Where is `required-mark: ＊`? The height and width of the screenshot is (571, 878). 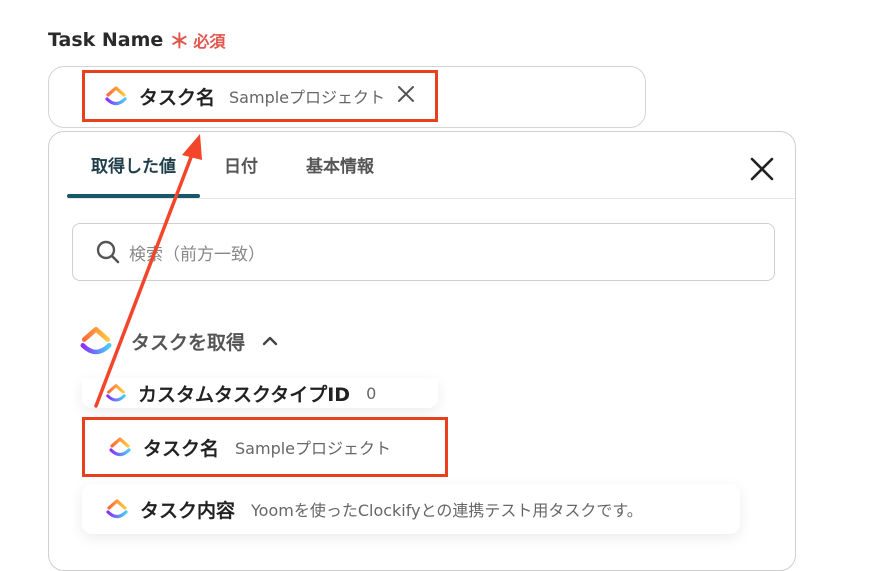 required-mark: ＊ is located at coordinates (179, 41).